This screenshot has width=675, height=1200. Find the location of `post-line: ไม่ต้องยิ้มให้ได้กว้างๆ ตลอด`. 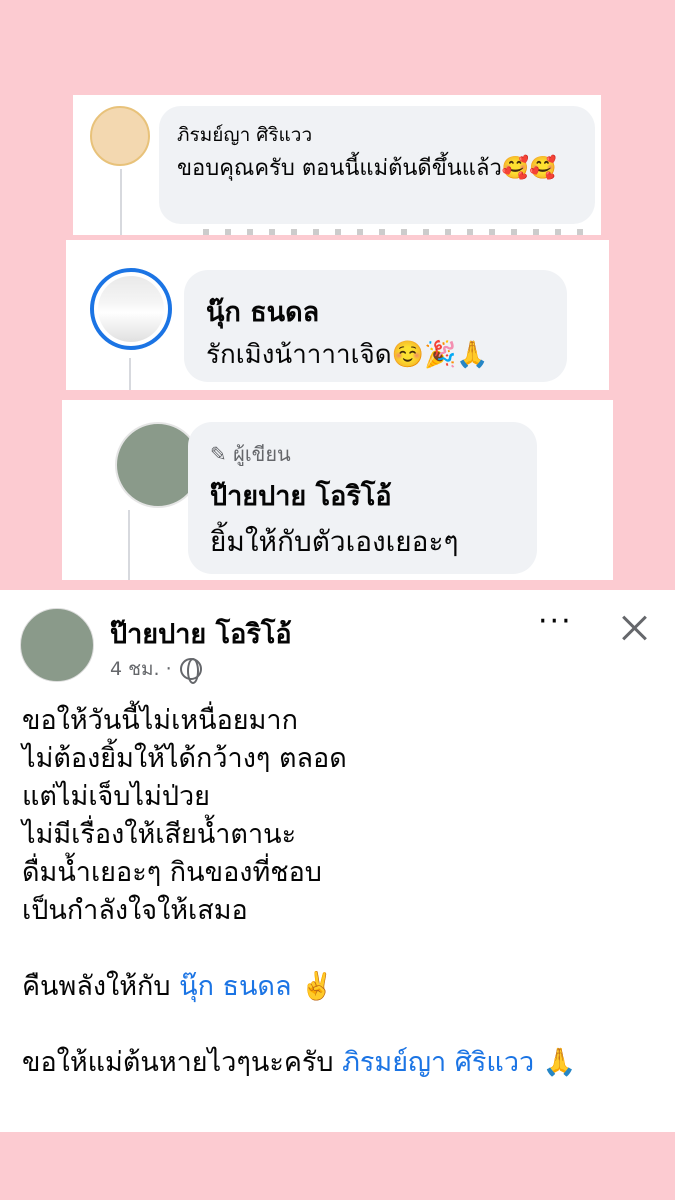

post-line: ไม่ต้องยิ้มให้ได้กว้างๆ ตลอด is located at coordinates (184, 758).